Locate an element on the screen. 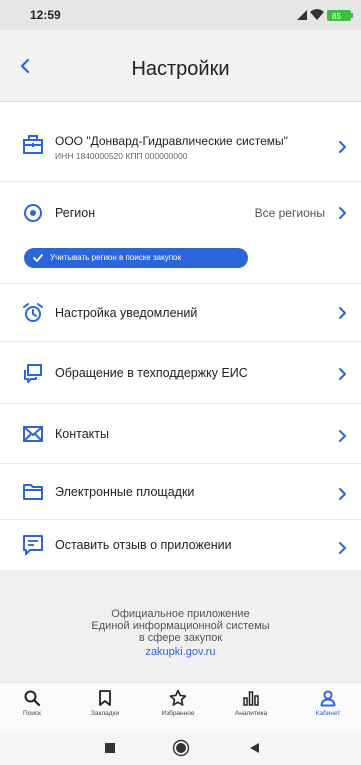  region-filter-toggle: Учитывать регион в поиске закупок is located at coordinates (136, 258).